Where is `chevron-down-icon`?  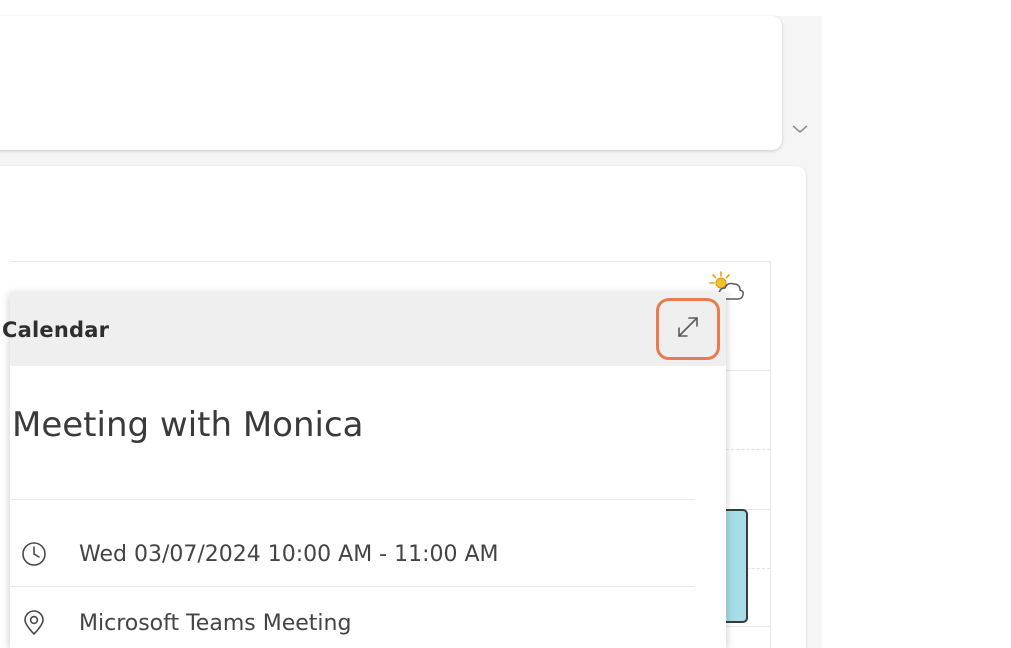
chevron-down-icon is located at coordinates (800, 129).